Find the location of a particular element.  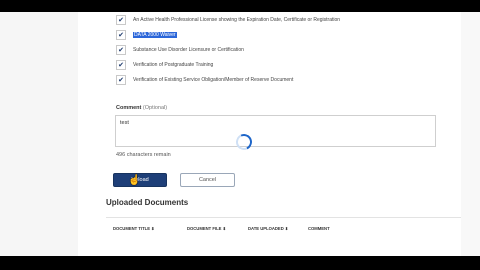

right-gutter is located at coordinates (470, 134).